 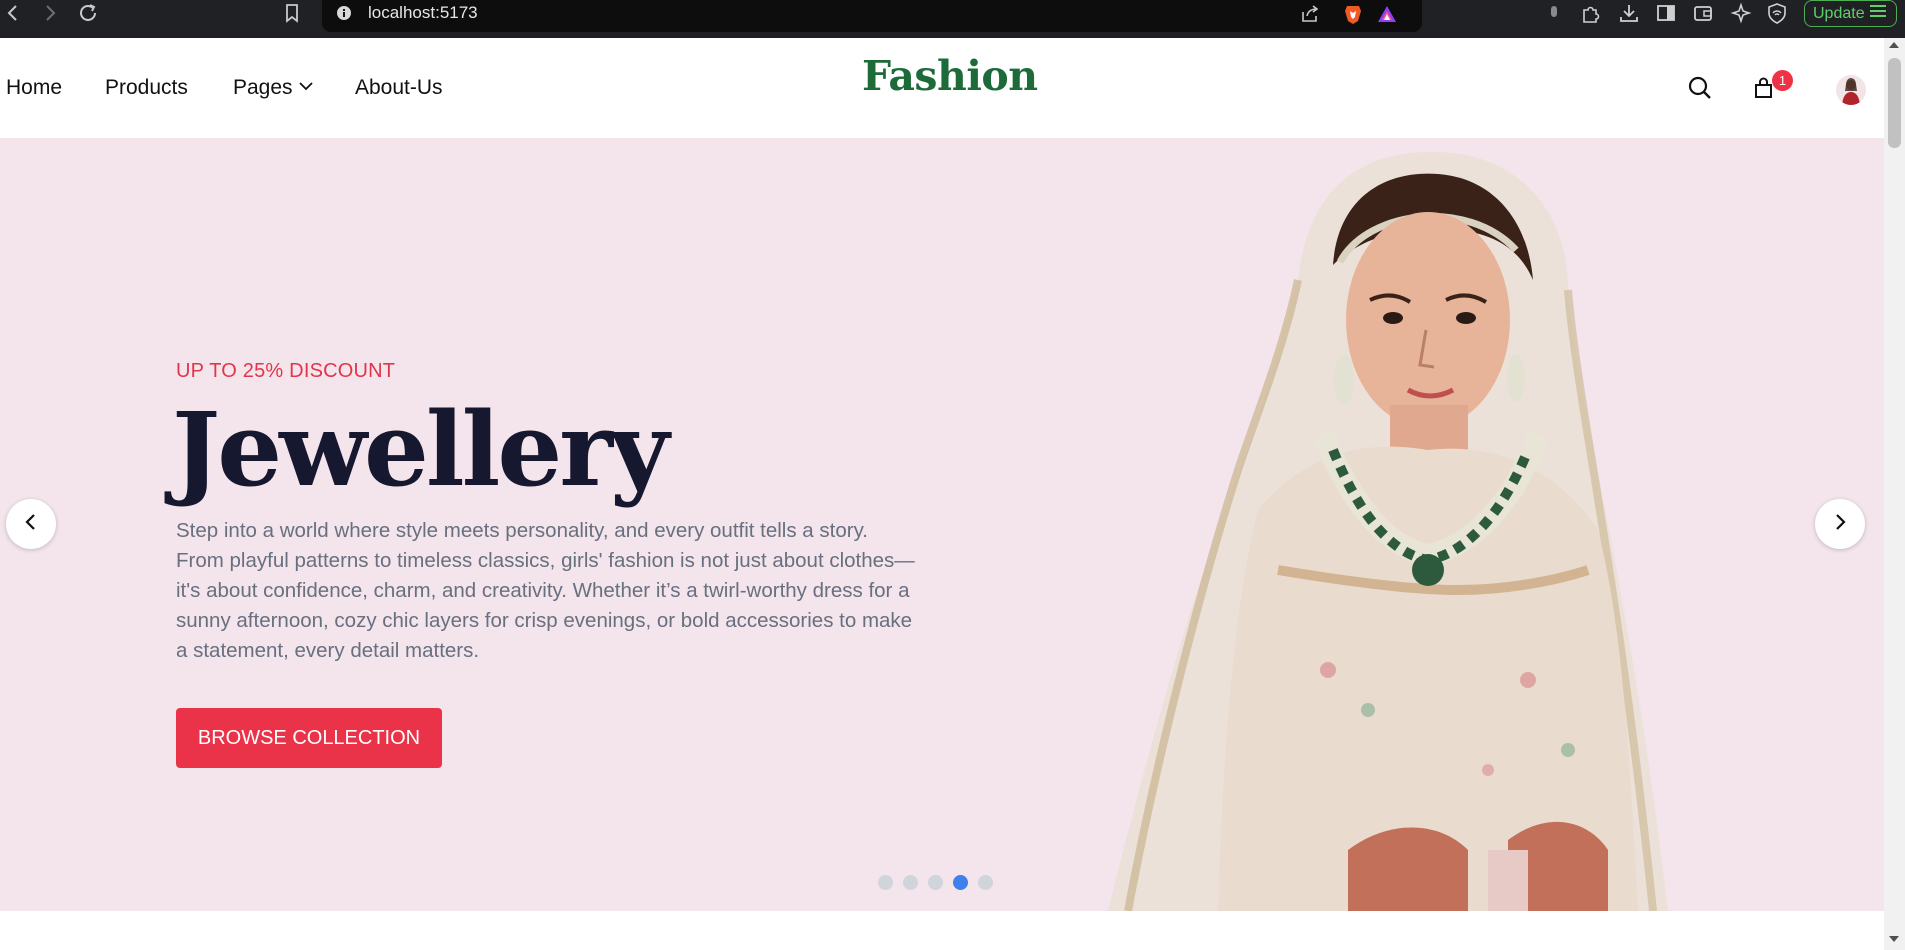 I want to click on share-icon, so click(x=1310, y=14).